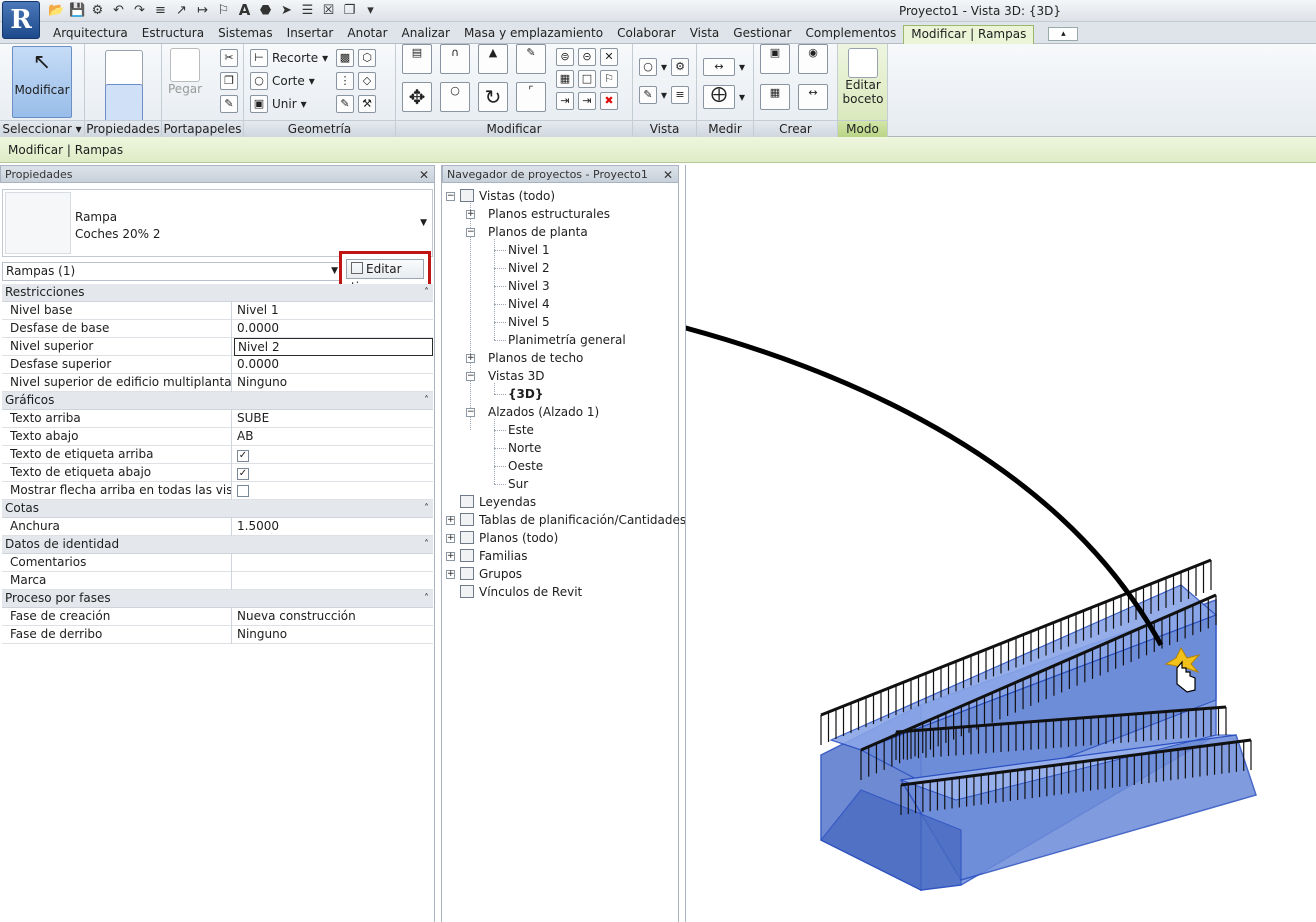 This screenshot has width=1316, height=922. What do you see at coordinates (455, 59) in the screenshot?
I see `offset-button: ∩` at bounding box center [455, 59].